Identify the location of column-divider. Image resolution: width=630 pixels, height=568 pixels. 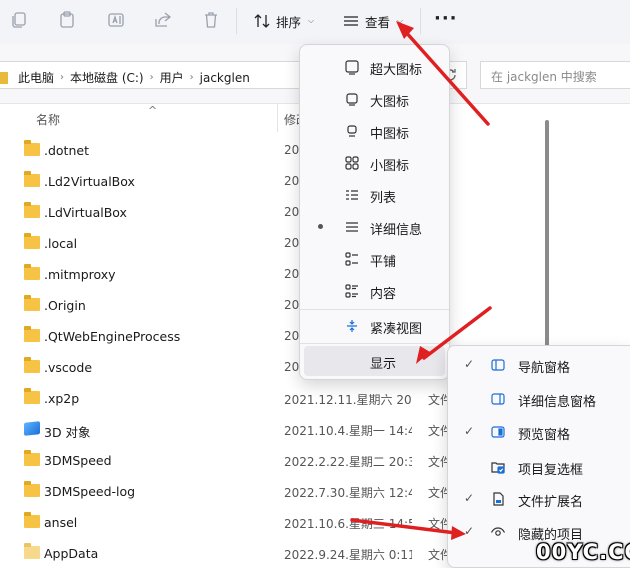
(277, 118).